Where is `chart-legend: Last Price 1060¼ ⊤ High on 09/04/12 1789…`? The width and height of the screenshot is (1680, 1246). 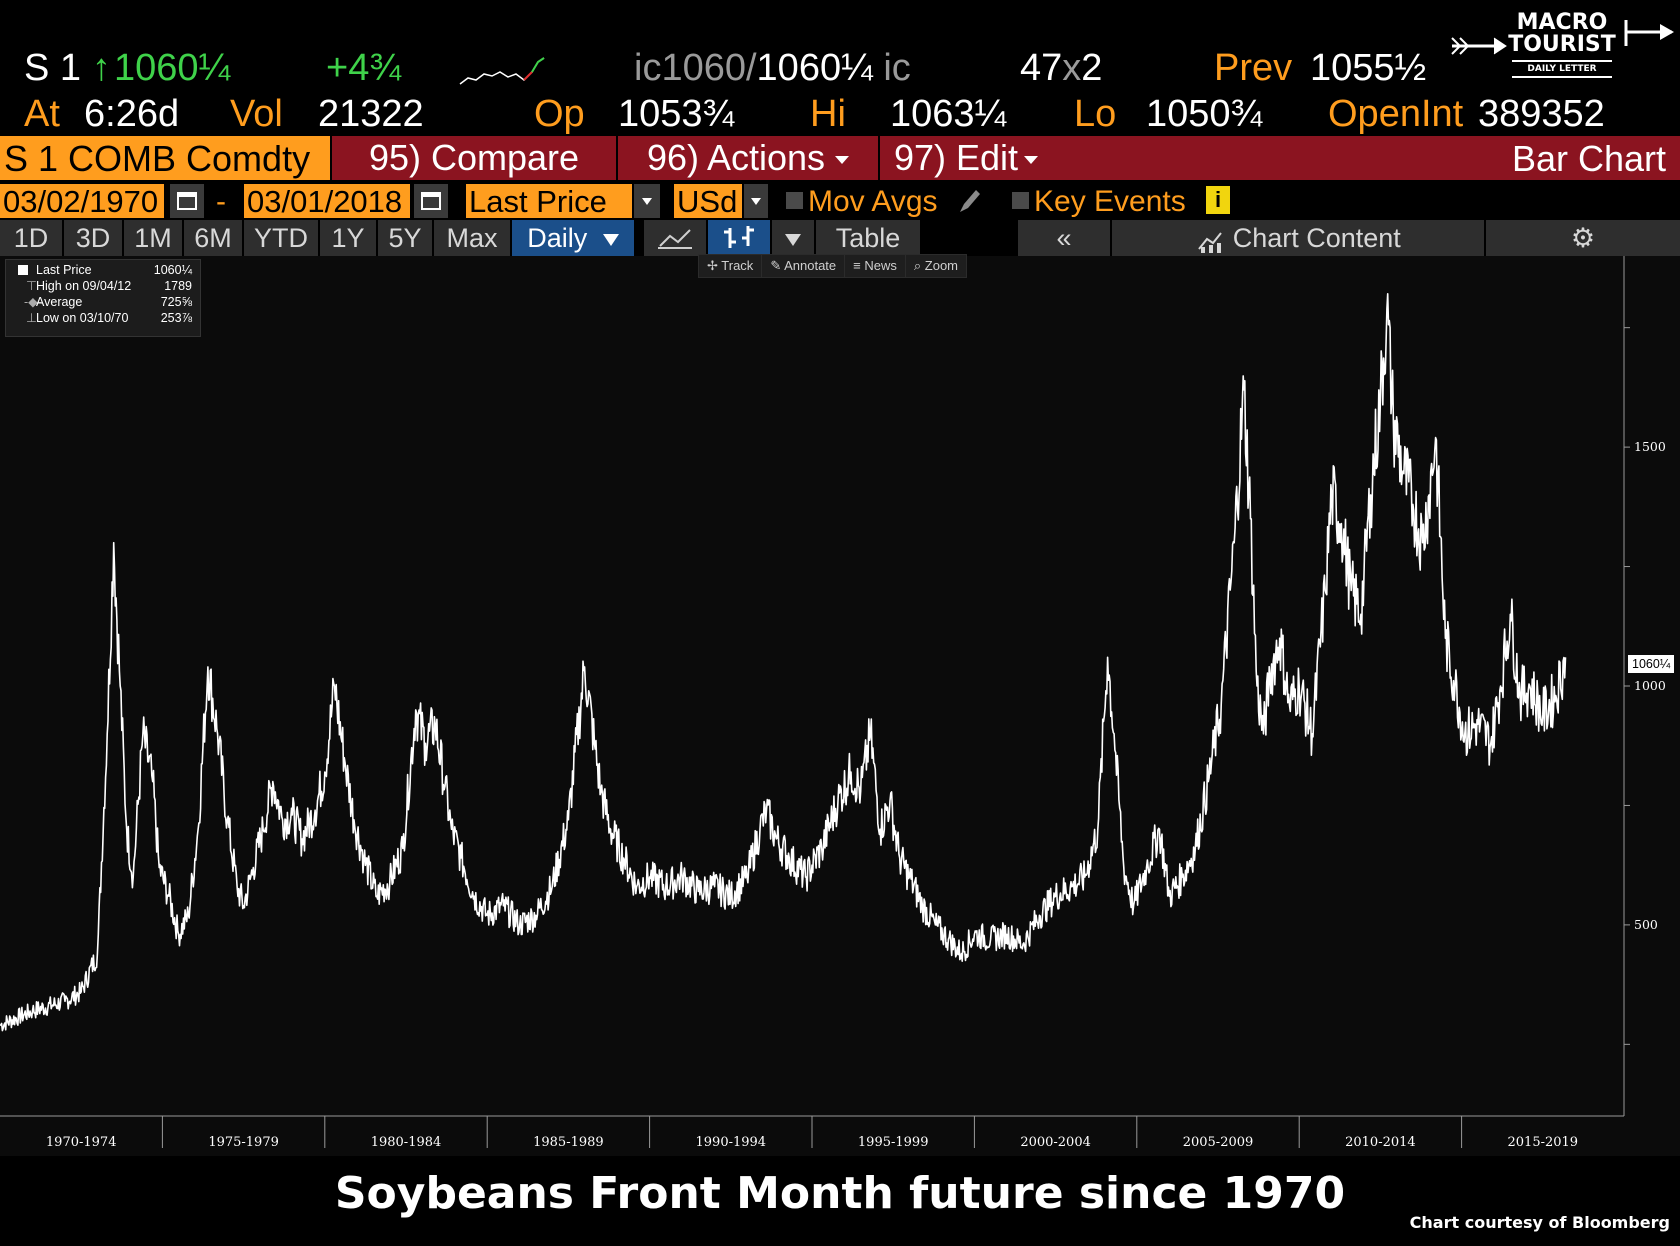
chart-legend: Last Price 1060¼ ⊤ High on 09/04/12 1789… is located at coordinates (103, 298).